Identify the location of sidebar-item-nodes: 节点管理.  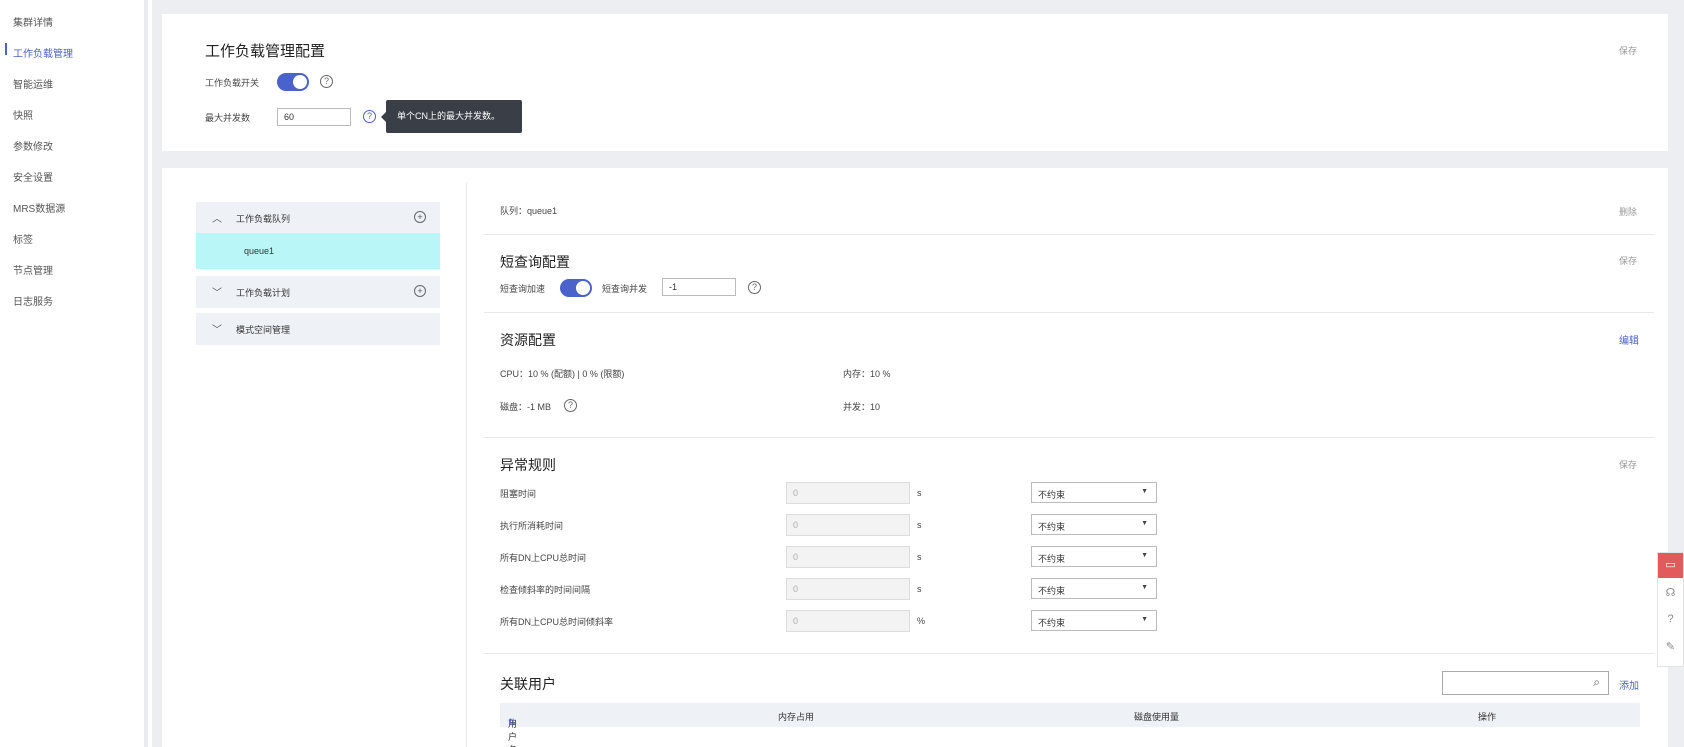
(33, 269).